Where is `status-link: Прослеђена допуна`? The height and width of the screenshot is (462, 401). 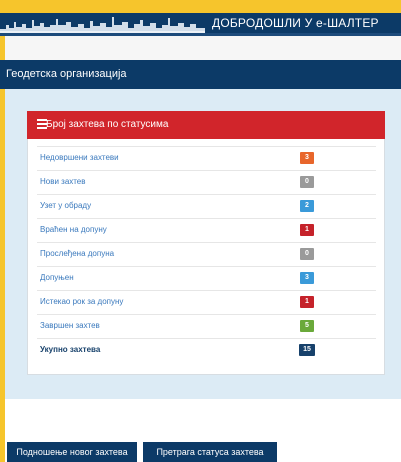 status-link: Прослеђена допуна is located at coordinates (77, 254).